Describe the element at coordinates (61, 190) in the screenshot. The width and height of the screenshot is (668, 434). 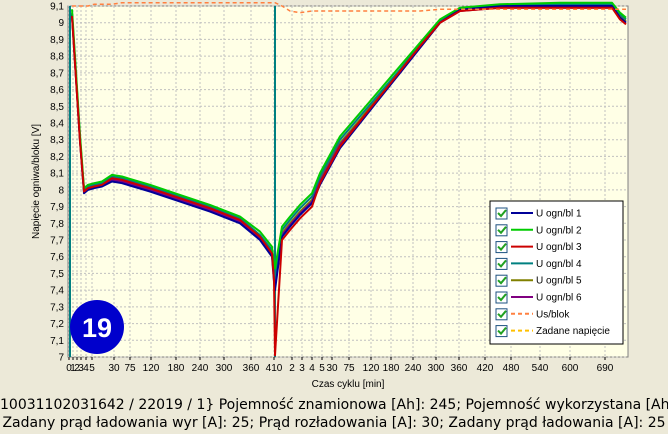
I see `y-tick-label: 8` at that location.